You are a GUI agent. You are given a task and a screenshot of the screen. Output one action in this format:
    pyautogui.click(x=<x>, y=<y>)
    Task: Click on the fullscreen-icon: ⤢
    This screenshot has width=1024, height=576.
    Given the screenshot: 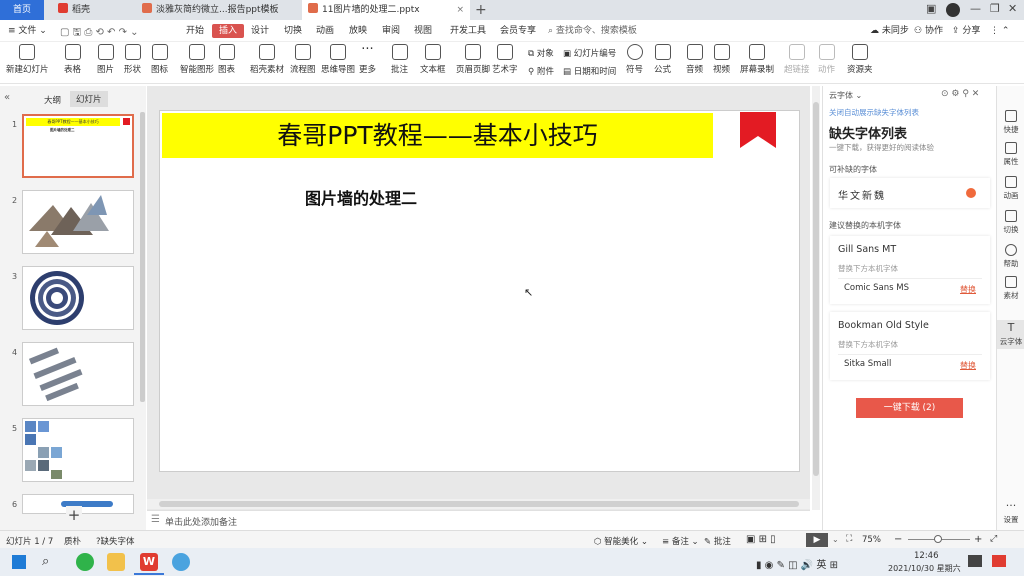 What is the action you would take?
    pyautogui.click(x=993, y=539)
    